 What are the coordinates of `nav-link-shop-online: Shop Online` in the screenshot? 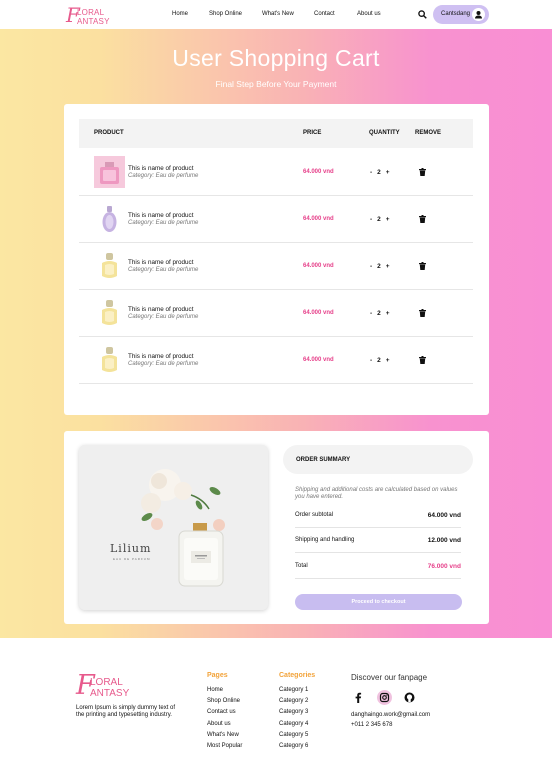 It's located at (225, 14).